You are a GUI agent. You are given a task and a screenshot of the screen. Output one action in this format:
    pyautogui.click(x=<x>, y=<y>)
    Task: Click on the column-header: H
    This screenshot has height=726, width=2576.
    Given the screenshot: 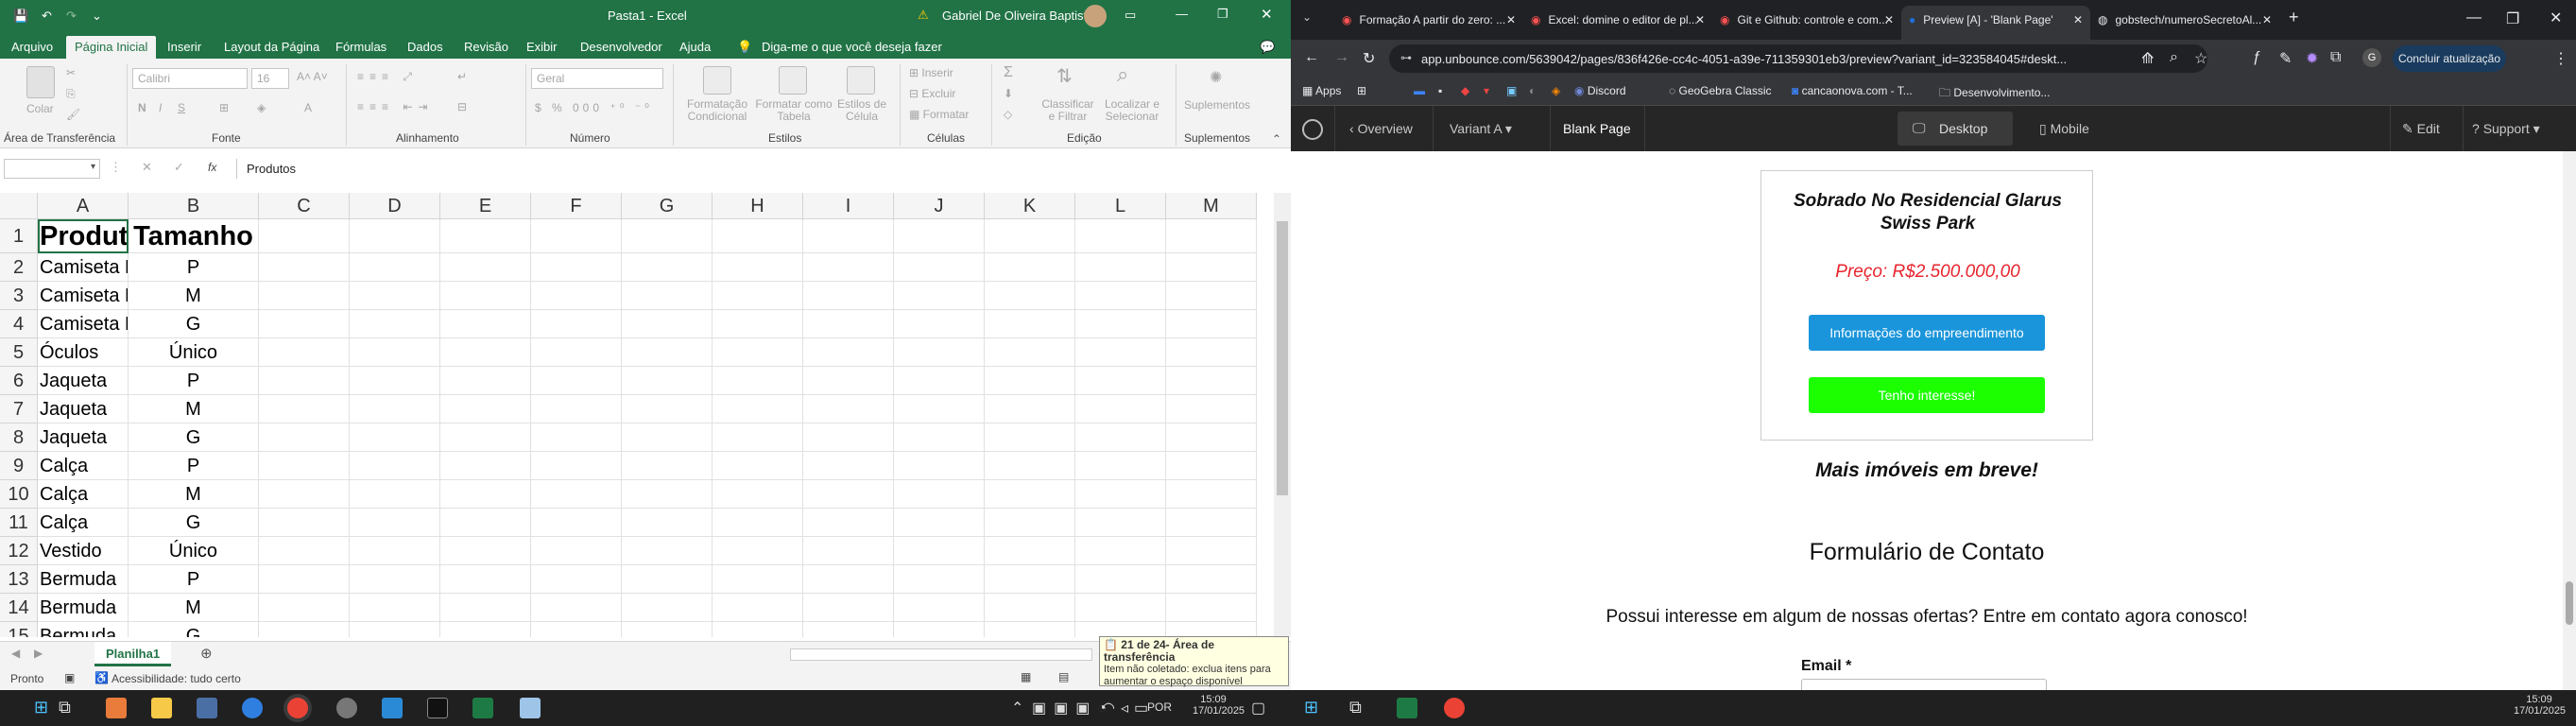 What is the action you would take?
    pyautogui.click(x=758, y=206)
    